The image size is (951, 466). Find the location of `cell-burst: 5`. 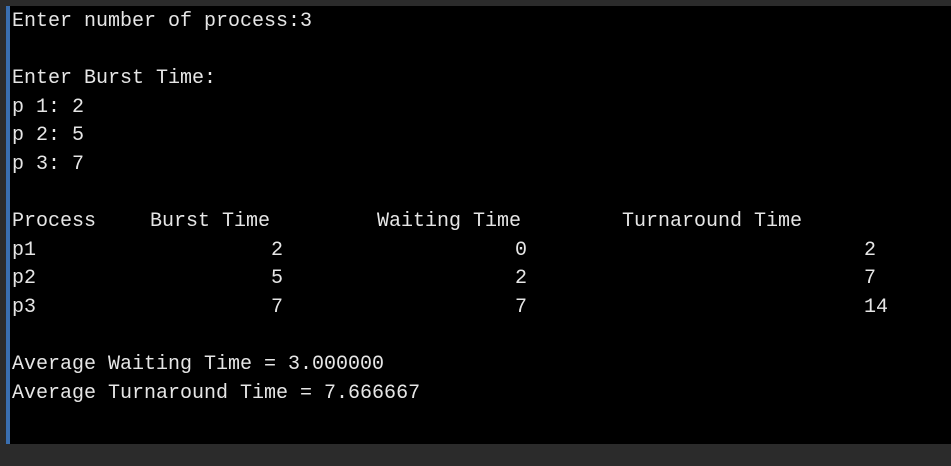

cell-burst: 5 is located at coordinates (277, 279).